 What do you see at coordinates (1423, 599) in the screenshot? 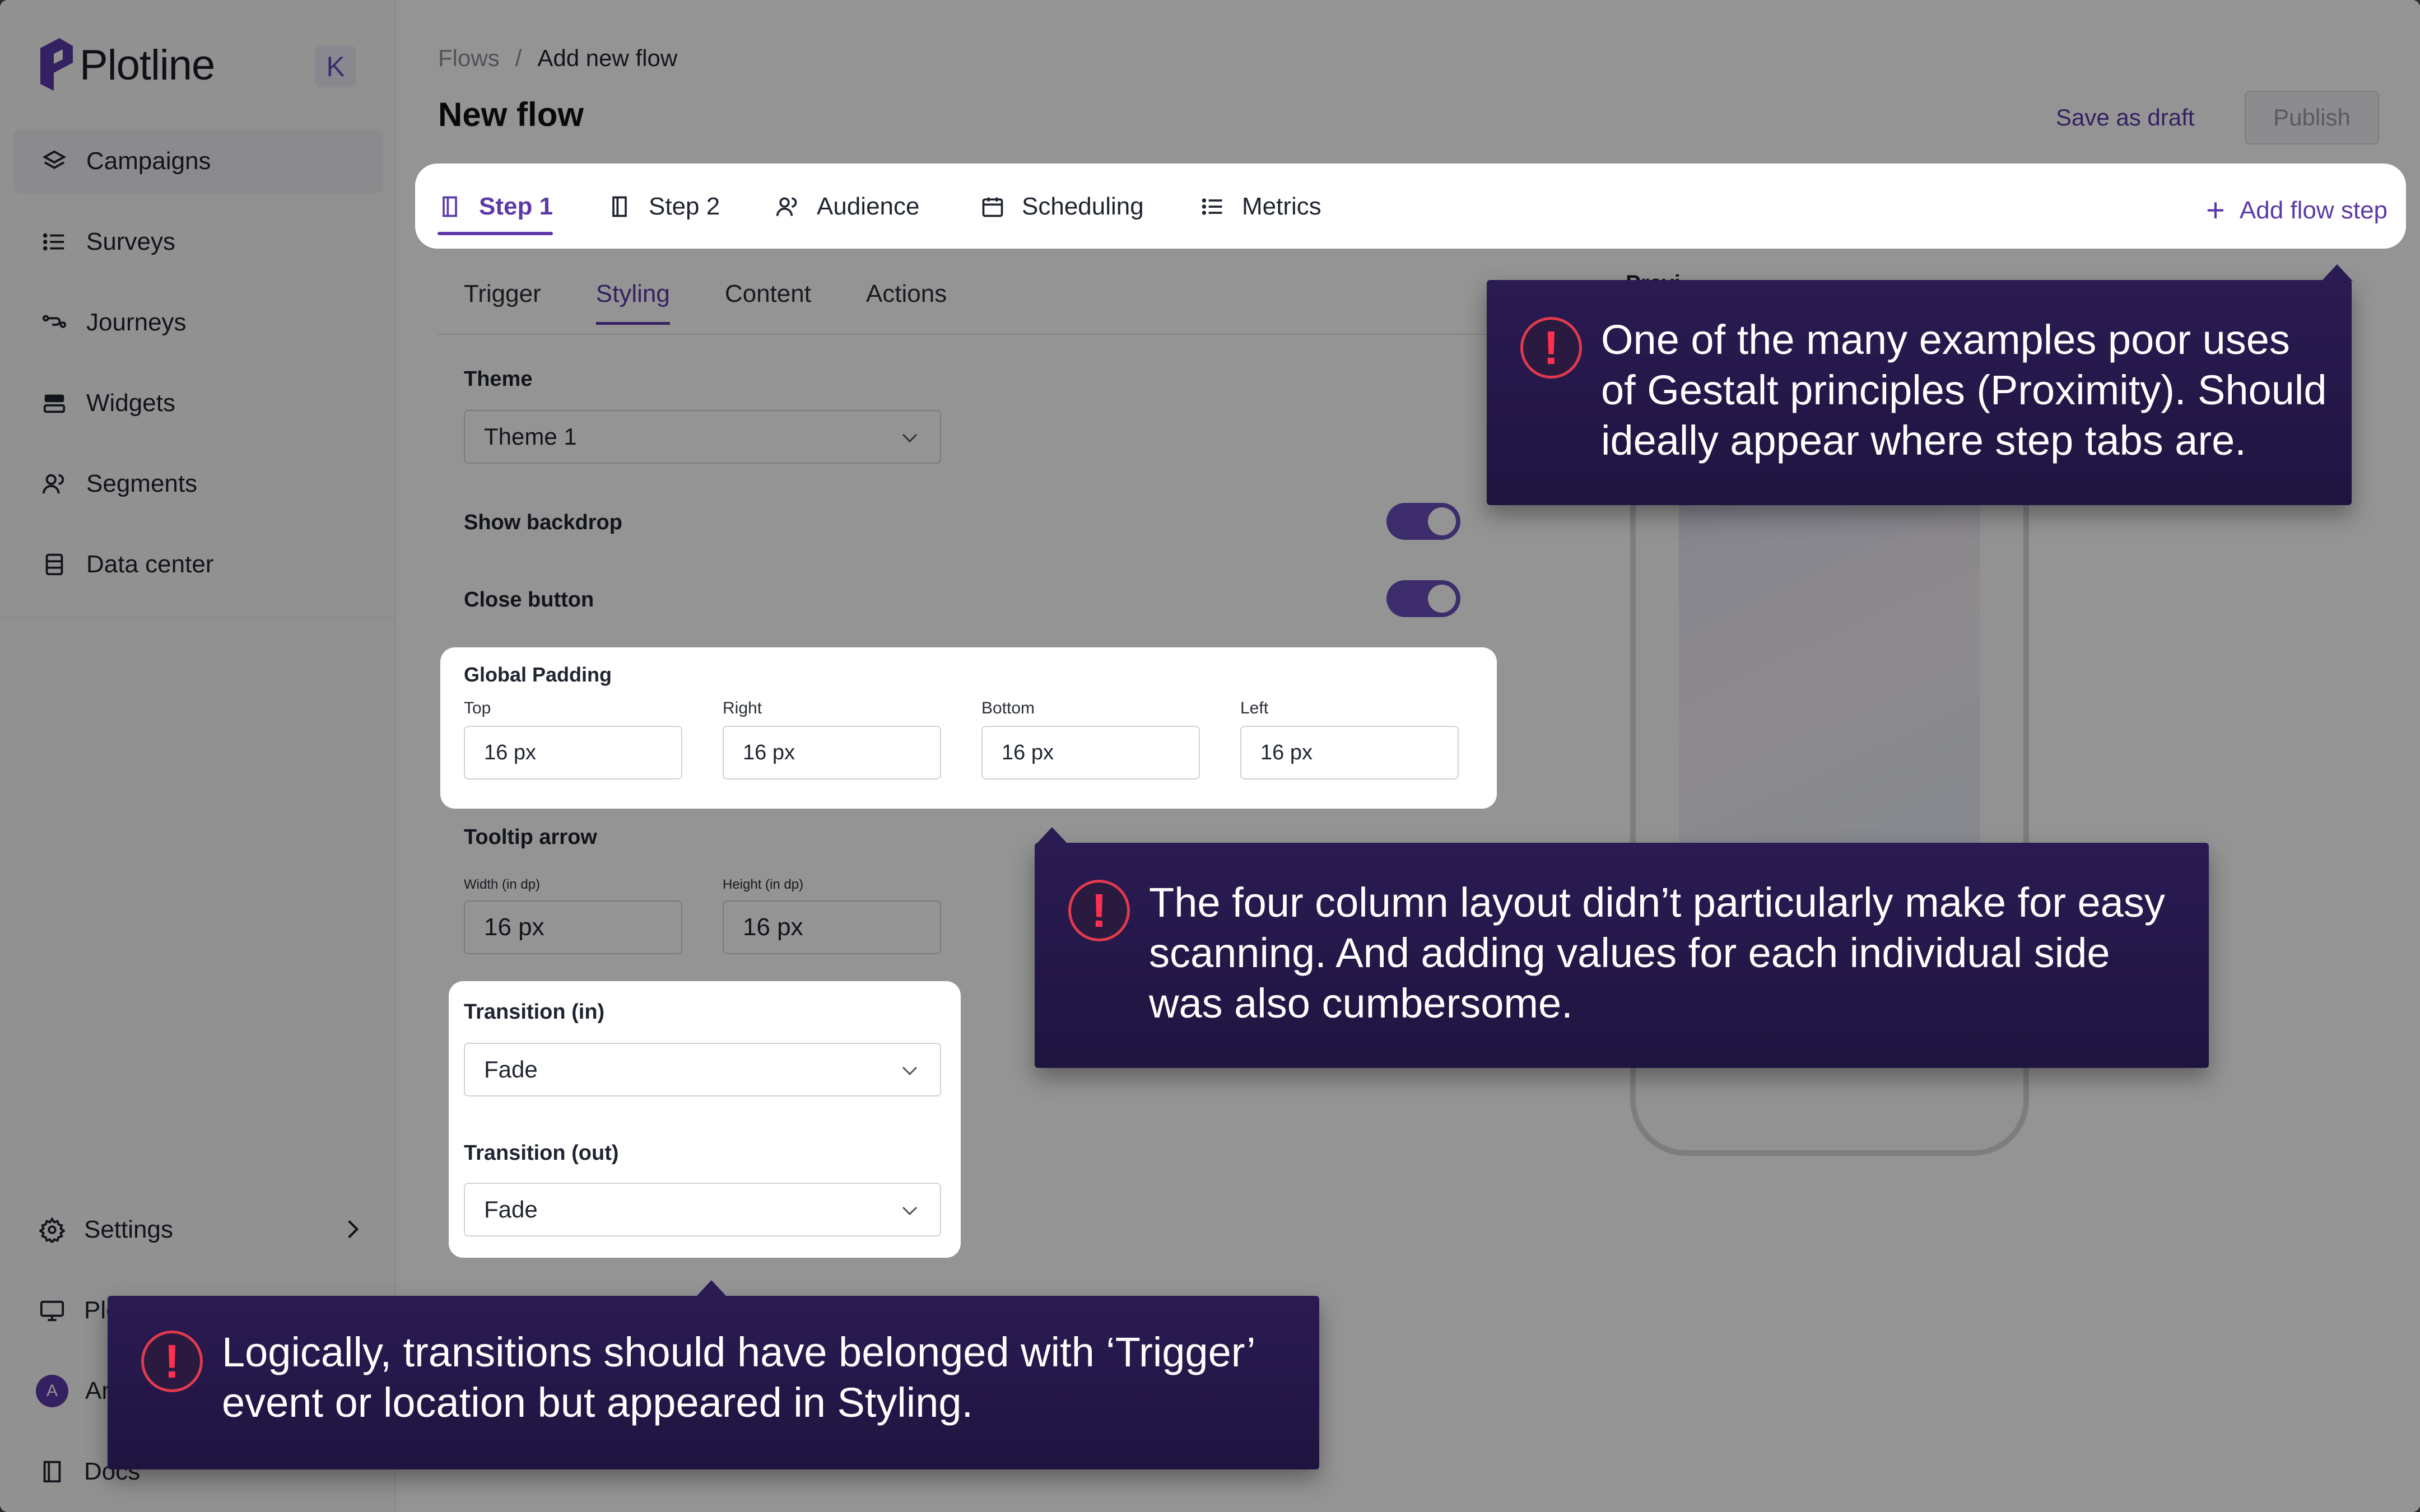
I see `close-button-toggle` at bounding box center [1423, 599].